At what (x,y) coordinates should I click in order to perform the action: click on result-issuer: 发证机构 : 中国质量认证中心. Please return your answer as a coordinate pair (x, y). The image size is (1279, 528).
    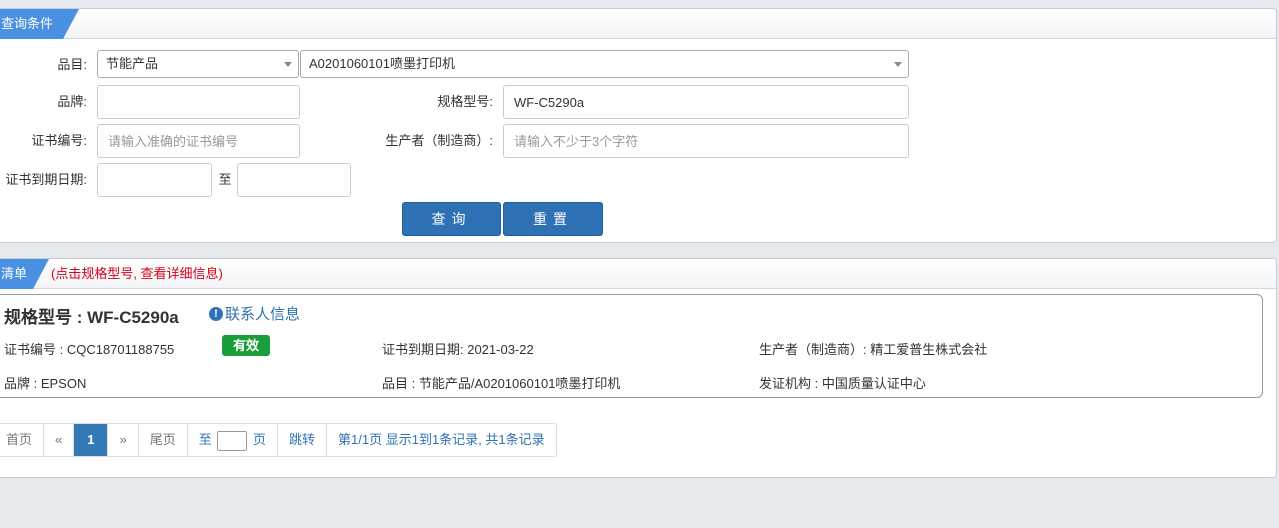
    Looking at the image, I should click on (842, 383).